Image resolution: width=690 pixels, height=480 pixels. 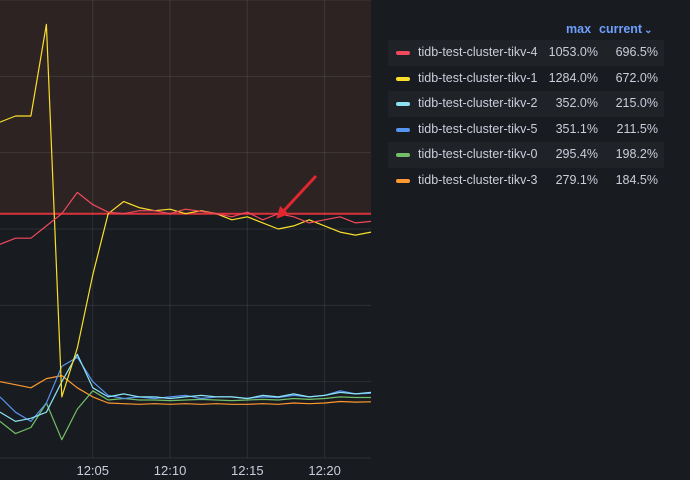 I want to click on legend-series-name: tidb-test-cluster-tikv-0, so click(x=478, y=154).